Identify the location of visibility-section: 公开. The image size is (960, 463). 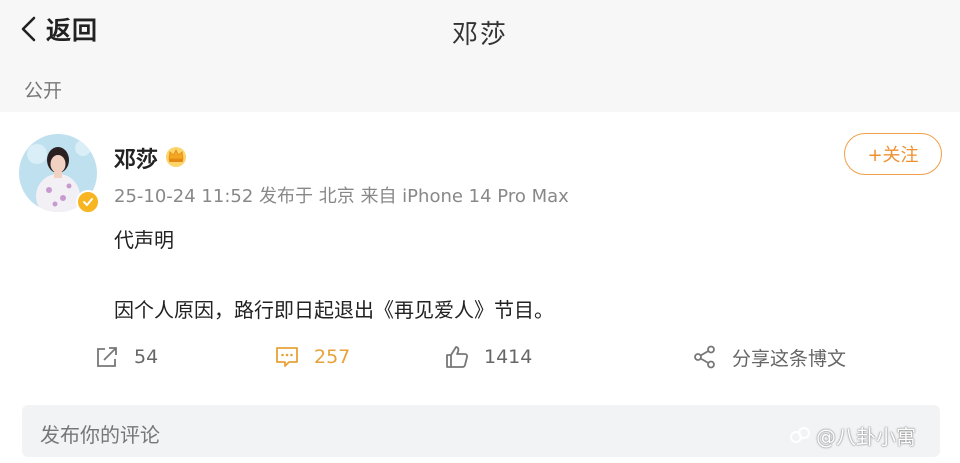
(480, 86).